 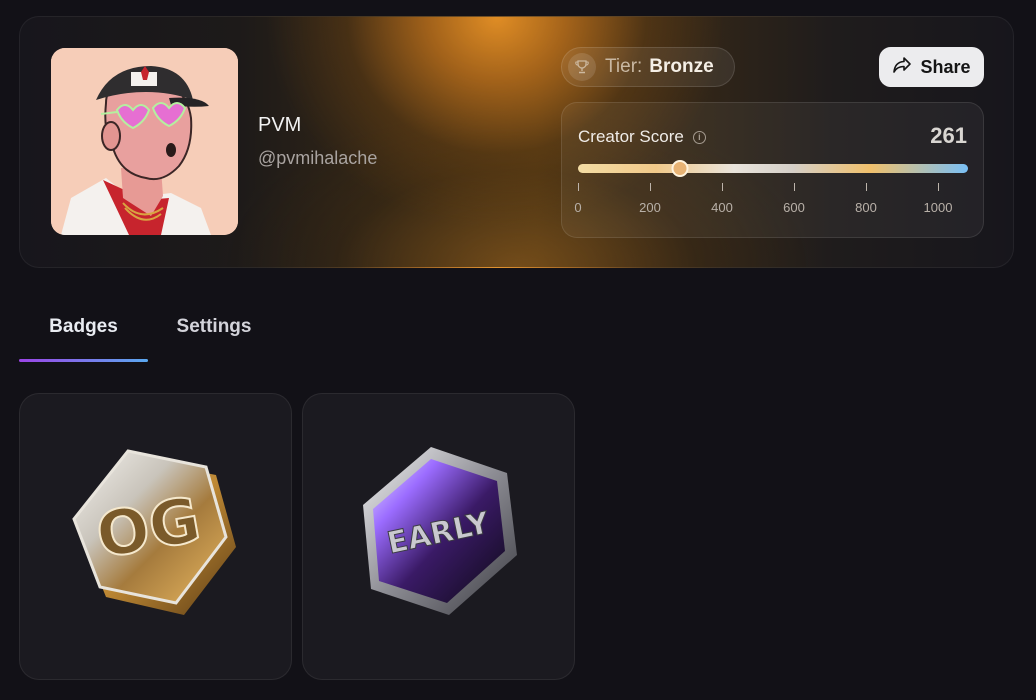 What do you see at coordinates (681, 66) in the screenshot?
I see `tier-value: Bronze` at bounding box center [681, 66].